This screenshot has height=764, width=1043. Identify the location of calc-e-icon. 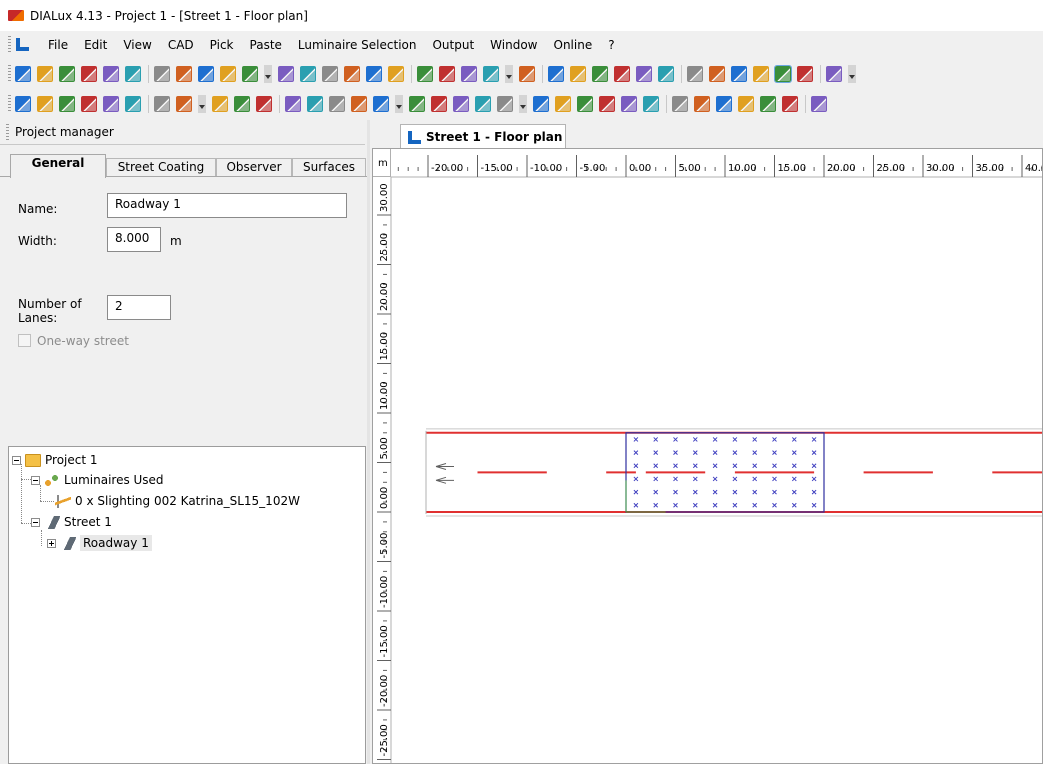
(337, 103).